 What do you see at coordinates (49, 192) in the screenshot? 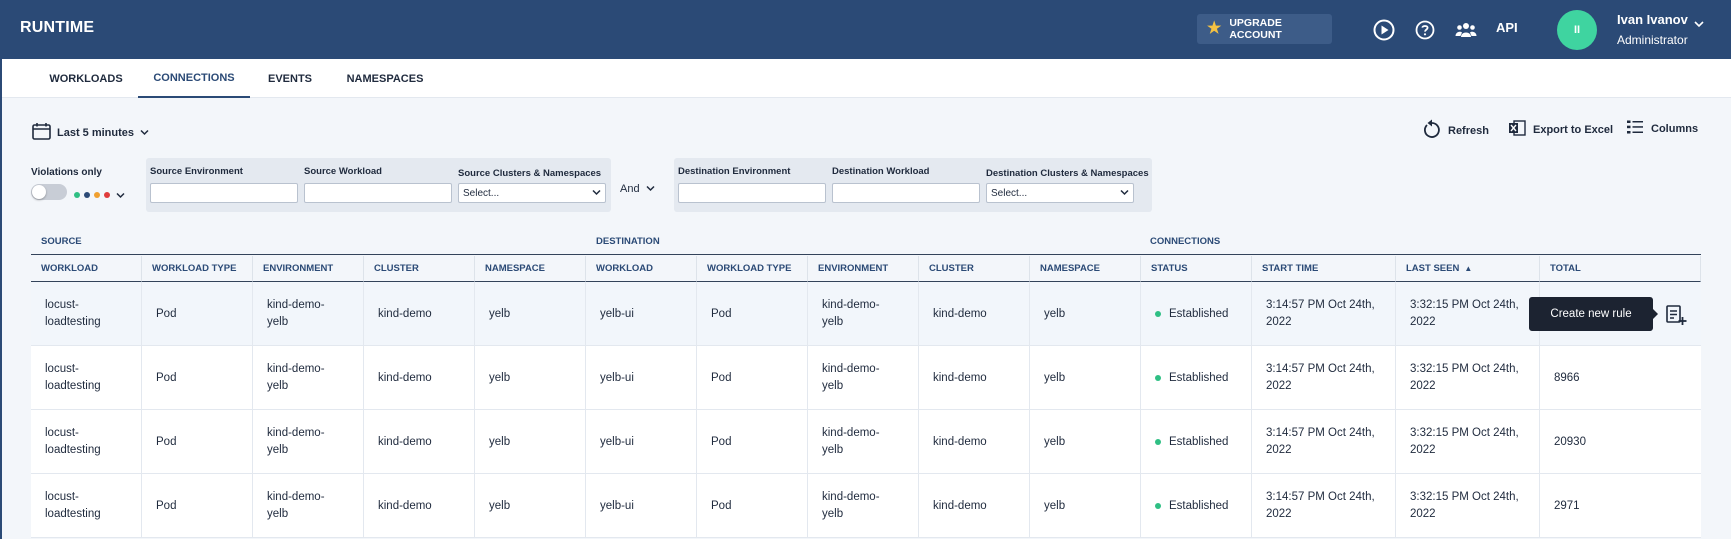
I see `violations-only-toggle` at bounding box center [49, 192].